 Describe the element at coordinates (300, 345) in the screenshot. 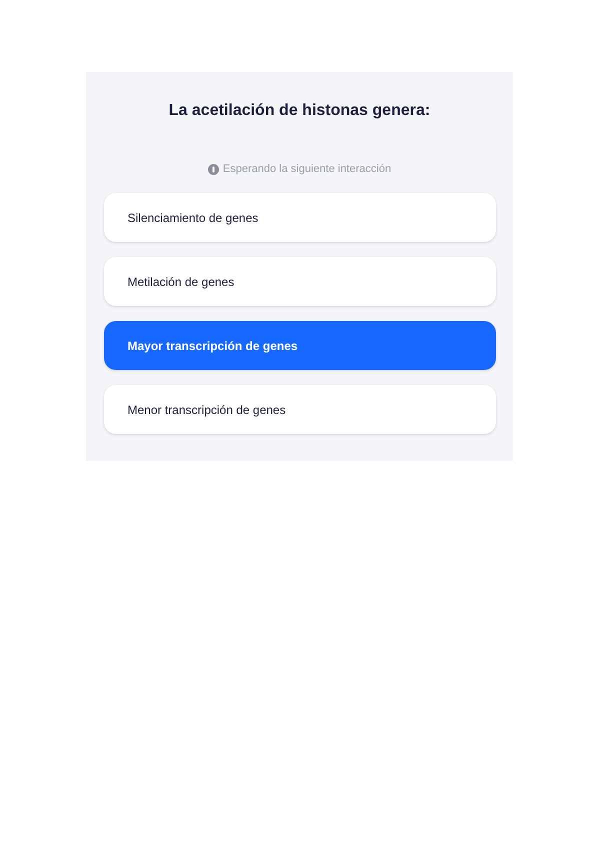

I see `answer-option: Mayor transcripción de genes` at that location.